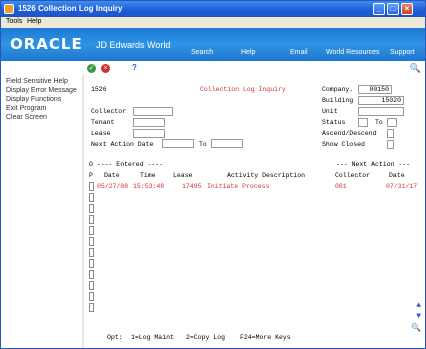  I want to click on next-action-date-label: Next Action Date, so click(122, 144).